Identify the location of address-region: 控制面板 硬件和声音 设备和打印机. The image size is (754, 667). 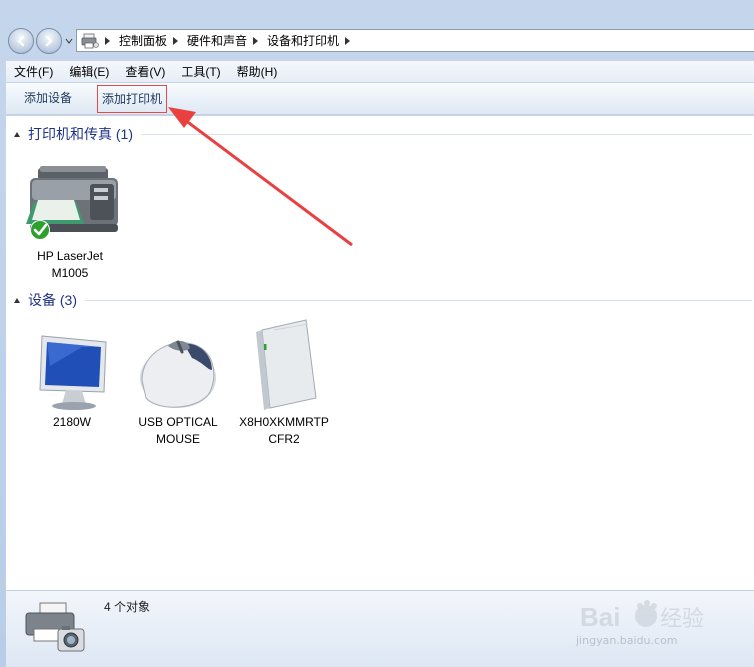
(377, 30).